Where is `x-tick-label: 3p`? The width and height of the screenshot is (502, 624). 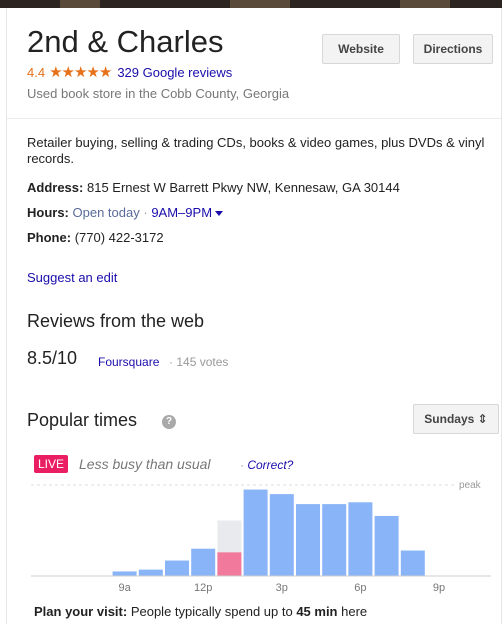
x-tick-label: 3p is located at coordinates (282, 588).